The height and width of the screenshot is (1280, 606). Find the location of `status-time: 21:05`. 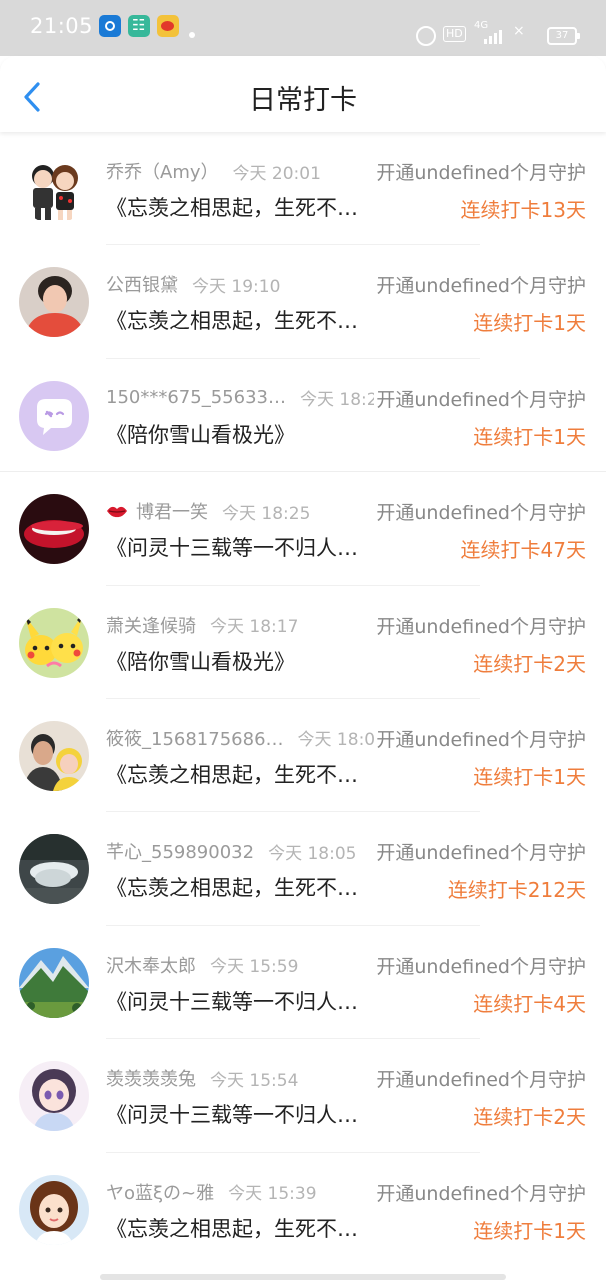

status-time: 21:05 is located at coordinates (62, 26).